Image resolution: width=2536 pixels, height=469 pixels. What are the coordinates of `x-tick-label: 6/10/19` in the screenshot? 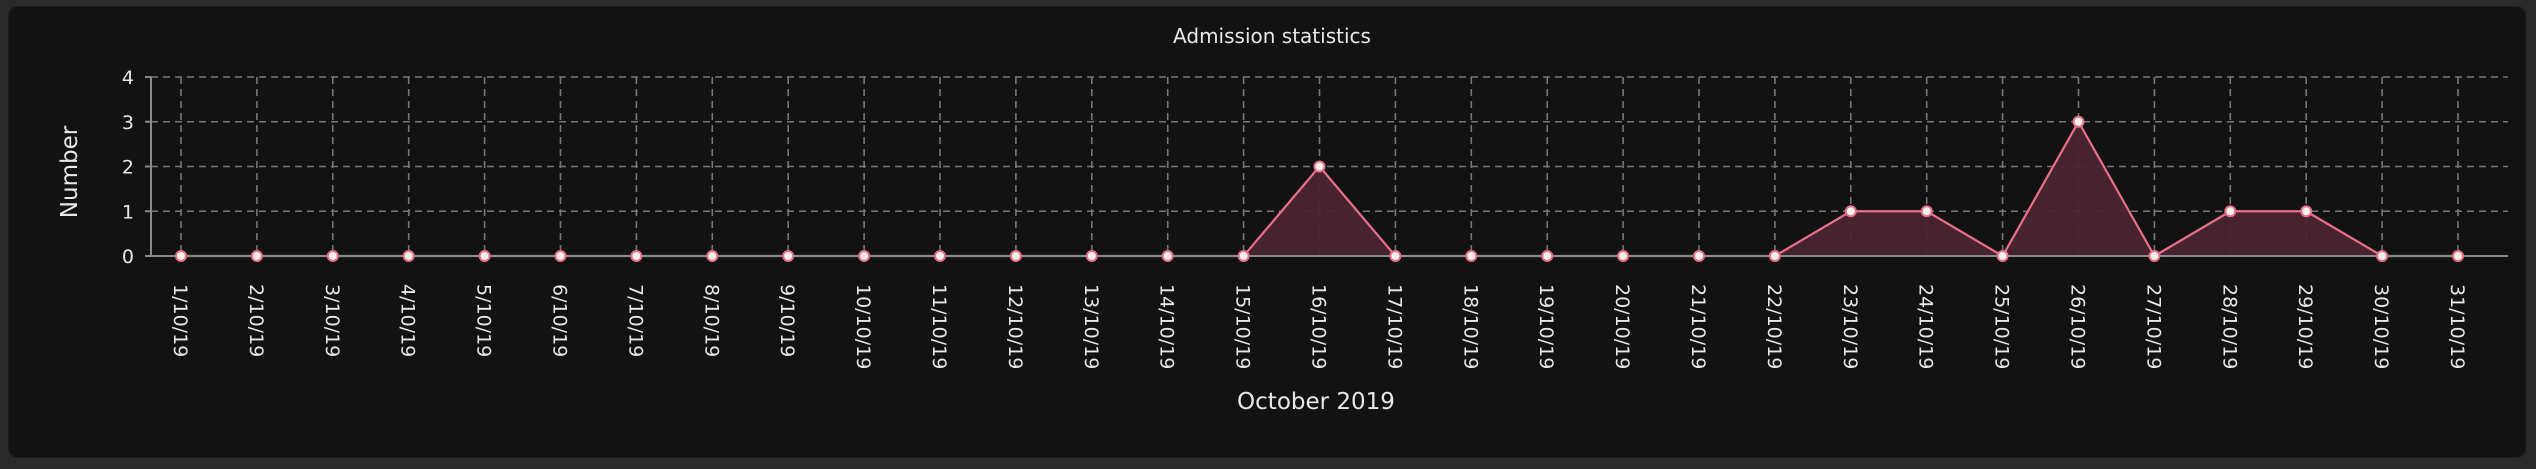 It's located at (560, 320).